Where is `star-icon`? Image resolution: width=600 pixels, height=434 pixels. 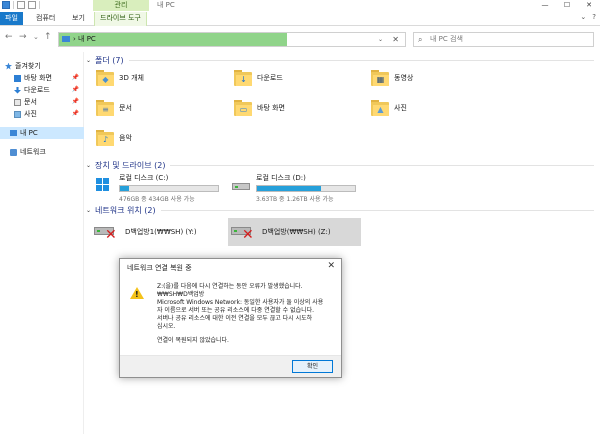
star-icon is located at coordinates (8, 66).